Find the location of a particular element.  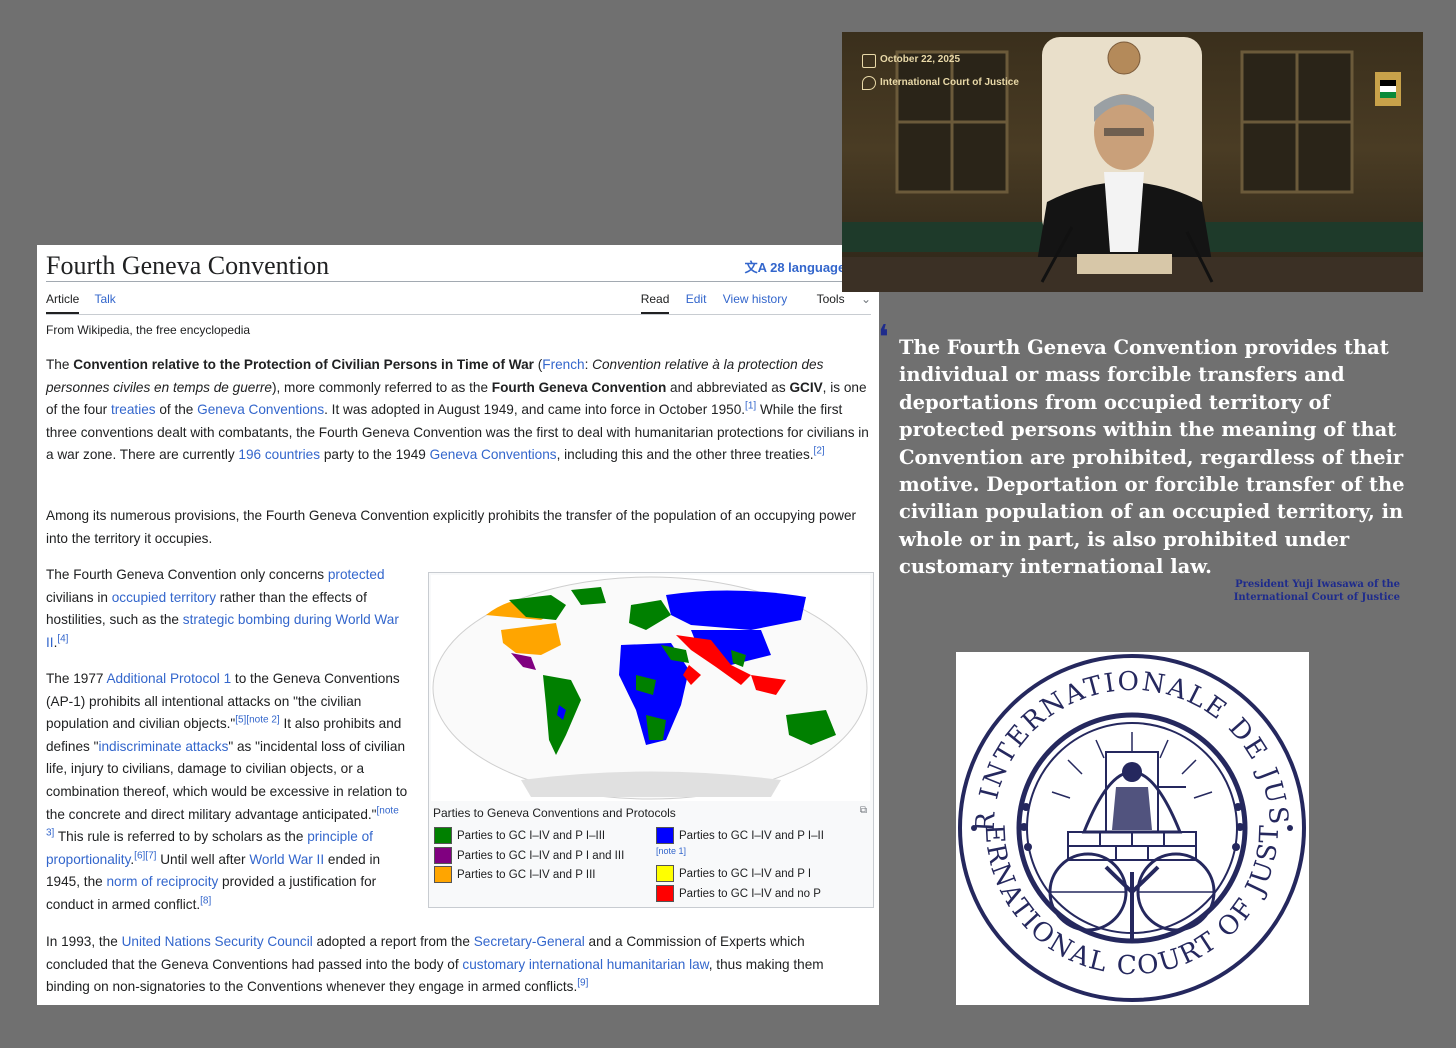

languages-label: 28 languages is located at coordinates (811, 267).